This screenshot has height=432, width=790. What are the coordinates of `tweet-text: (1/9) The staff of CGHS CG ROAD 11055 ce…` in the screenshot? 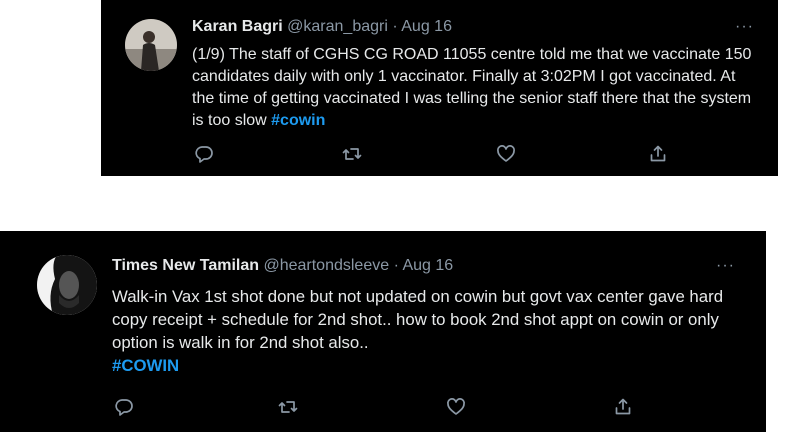 It's located at (472, 88).